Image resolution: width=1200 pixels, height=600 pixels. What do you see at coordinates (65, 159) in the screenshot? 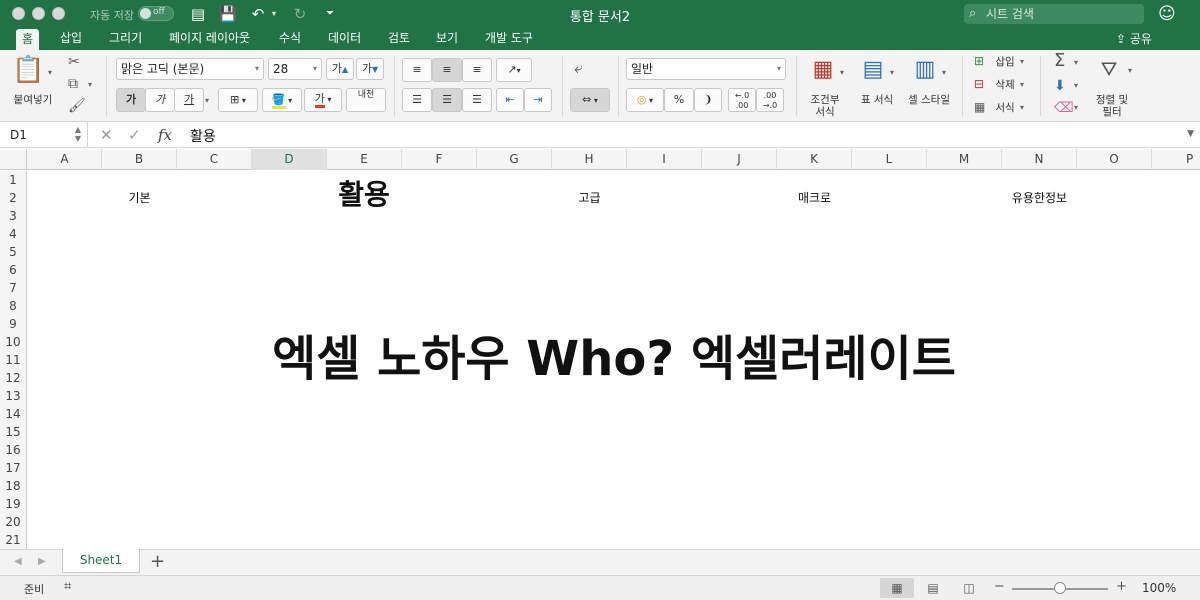
I see `column-header-a: A` at bounding box center [65, 159].